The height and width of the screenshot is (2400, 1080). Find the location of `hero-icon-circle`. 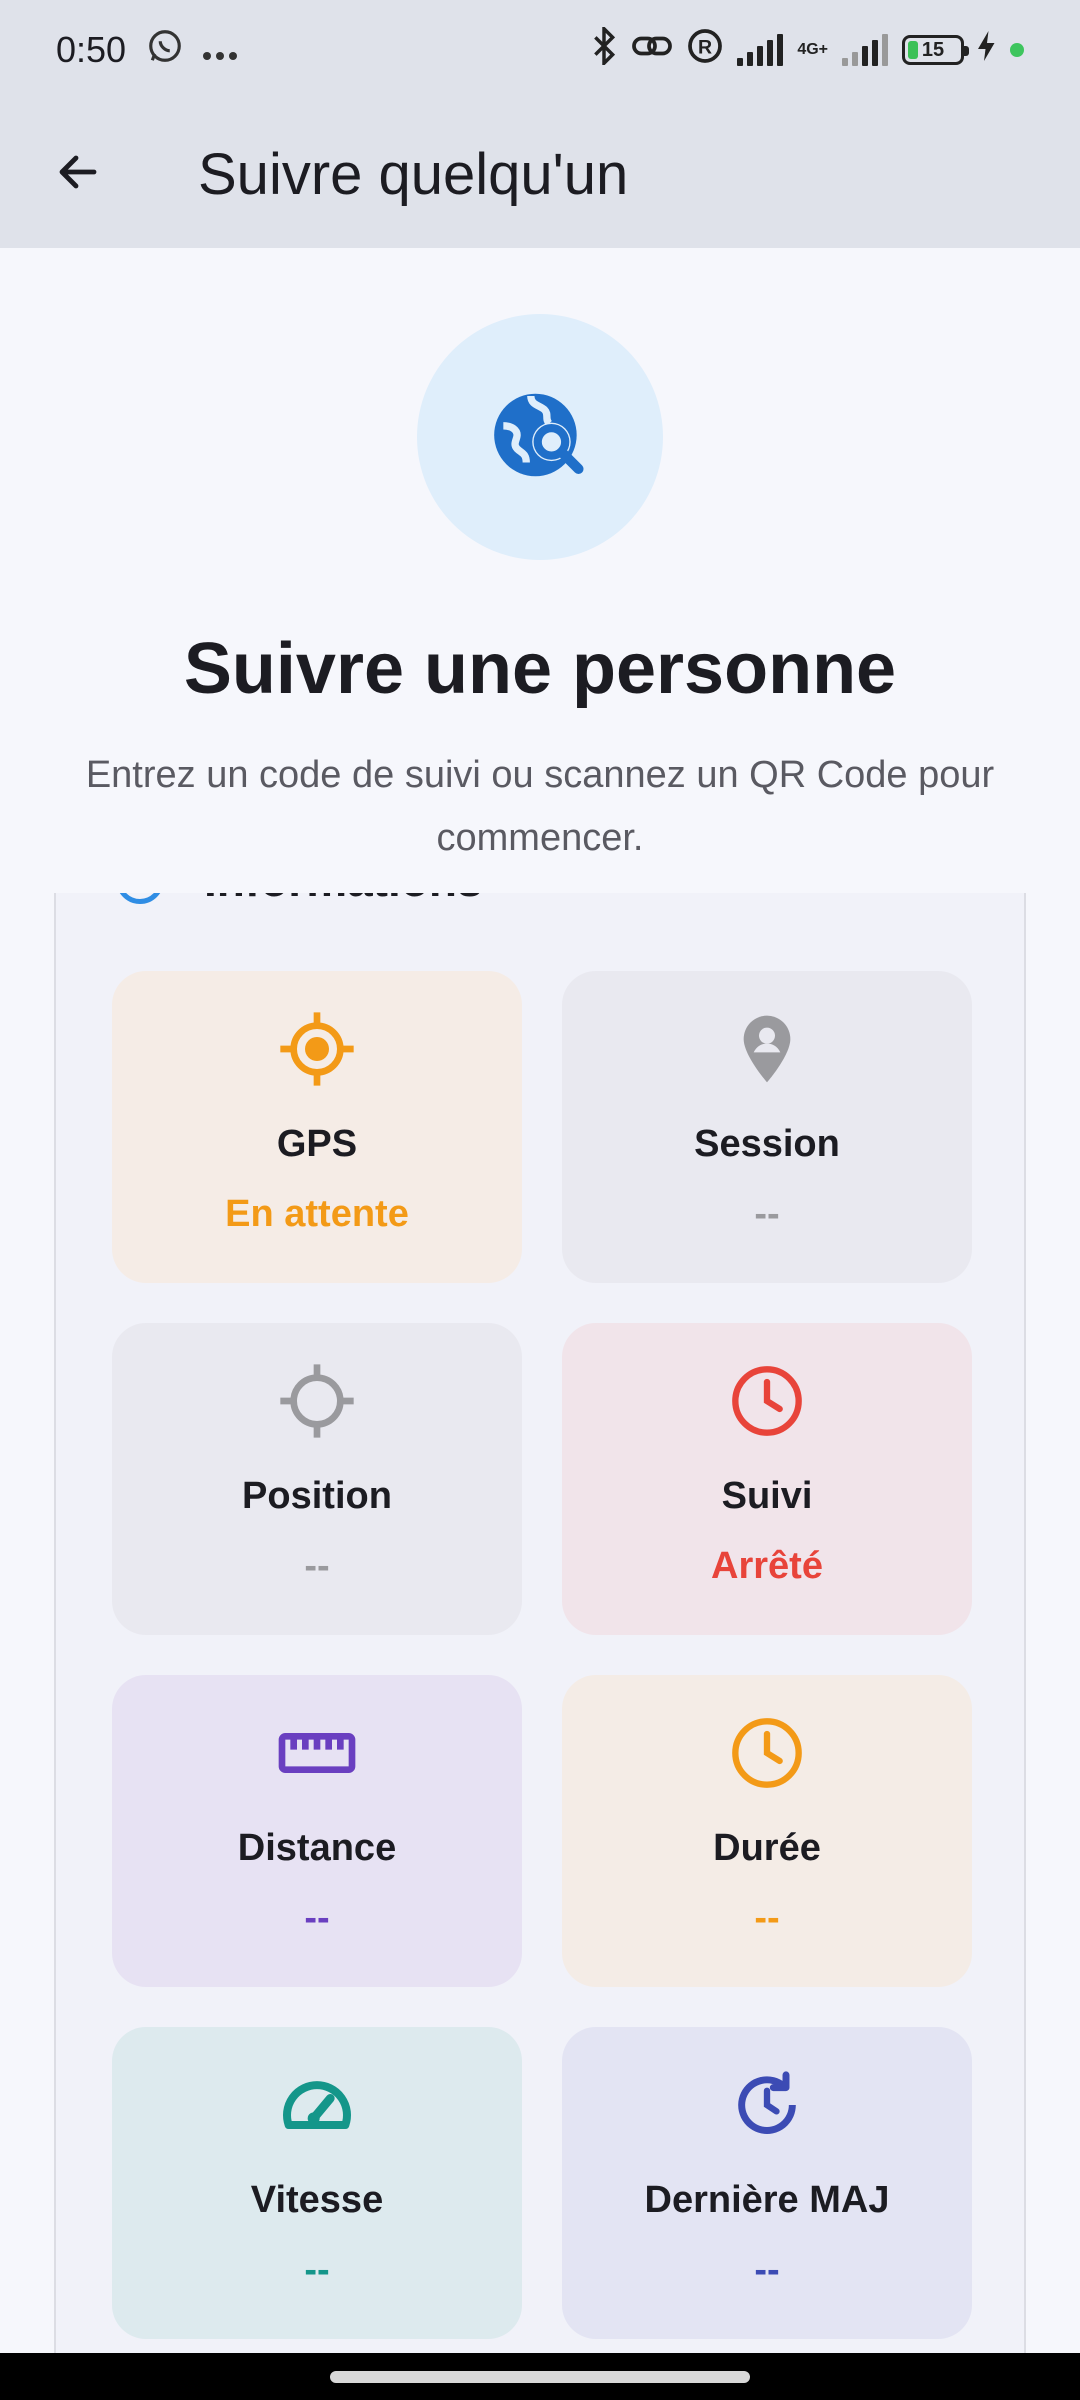

hero-icon-circle is located at coordinates (540, 437).